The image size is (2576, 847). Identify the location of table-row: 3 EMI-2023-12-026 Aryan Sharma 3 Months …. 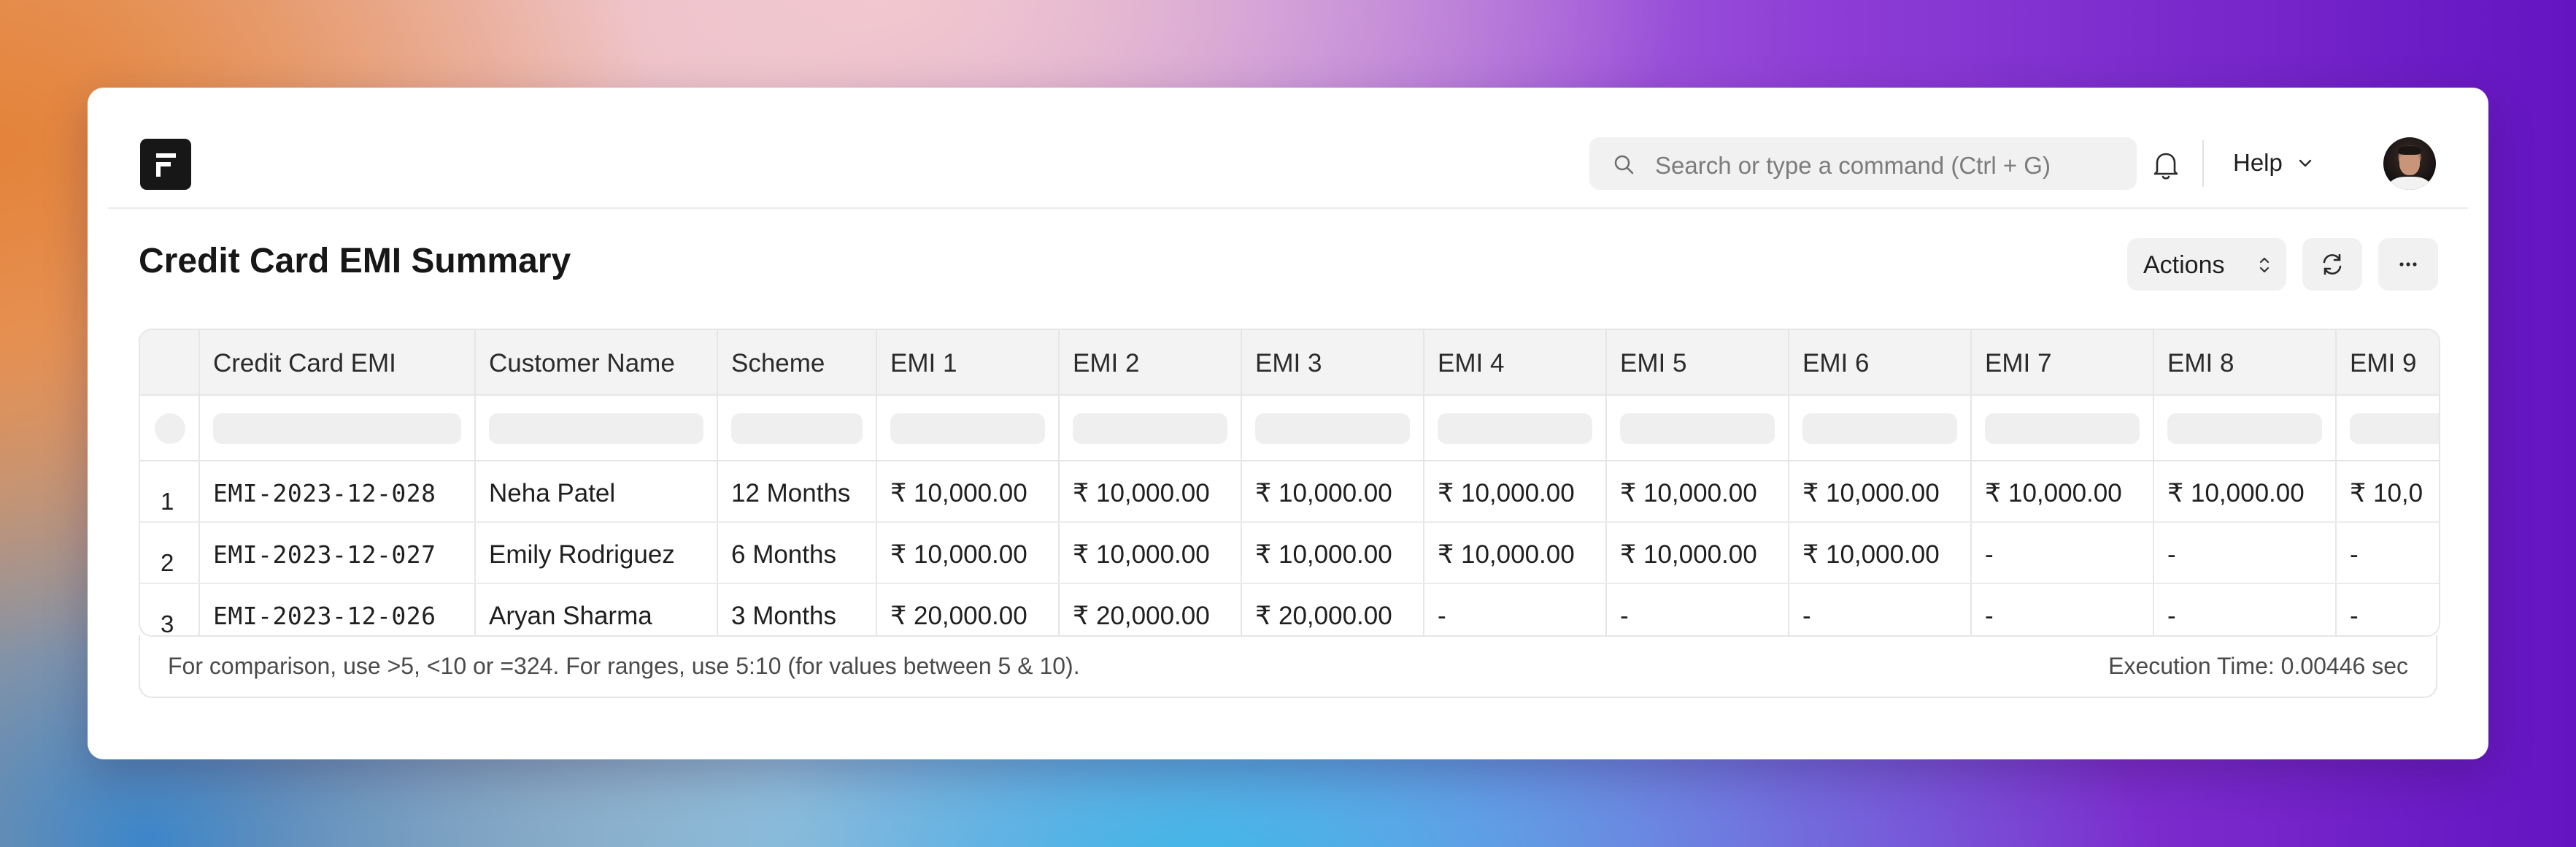
(1289, 609).